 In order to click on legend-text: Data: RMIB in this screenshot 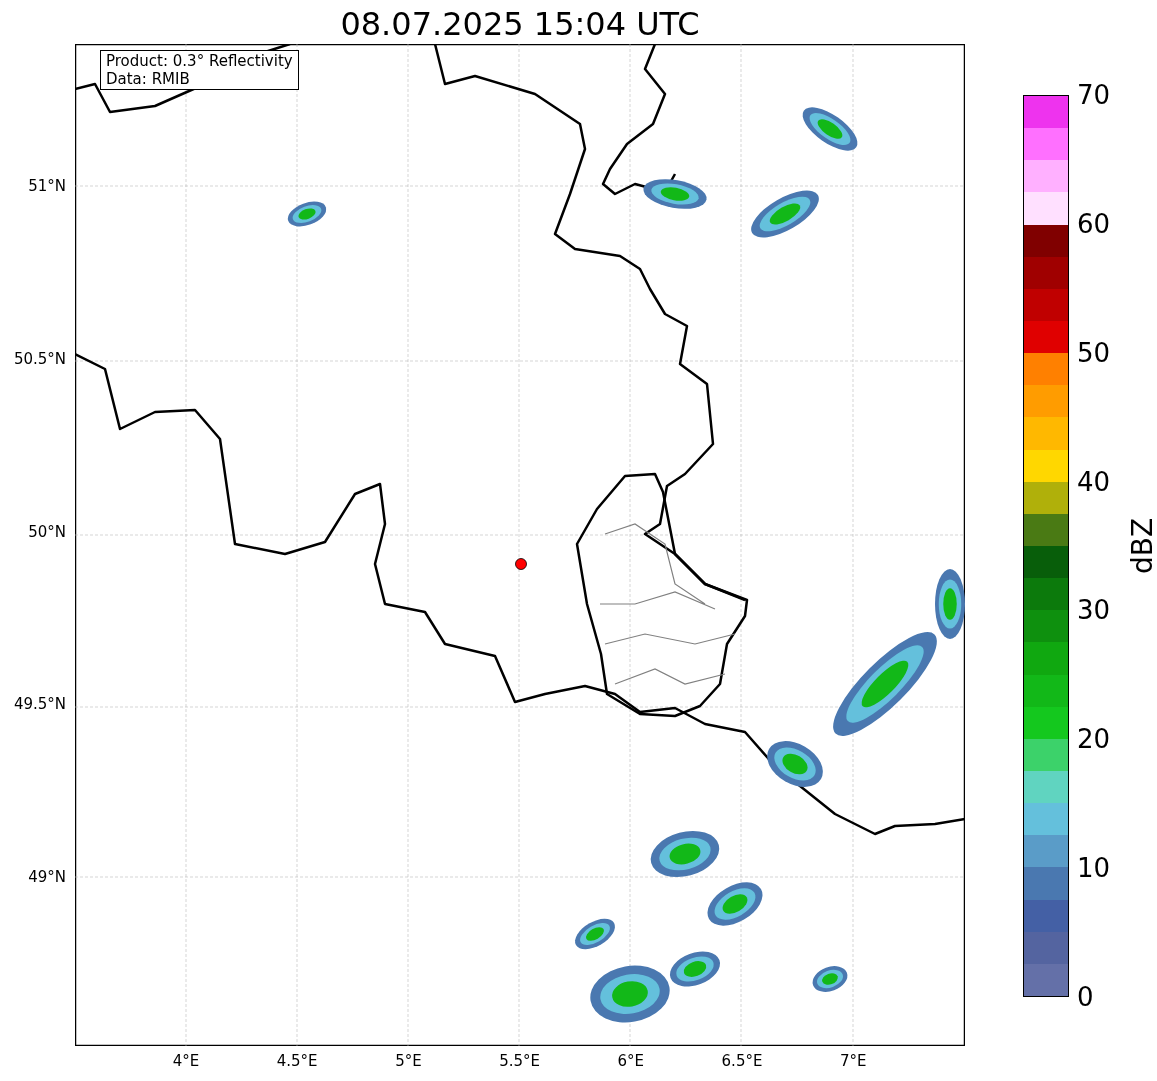, I will do `click(148, 79)`.